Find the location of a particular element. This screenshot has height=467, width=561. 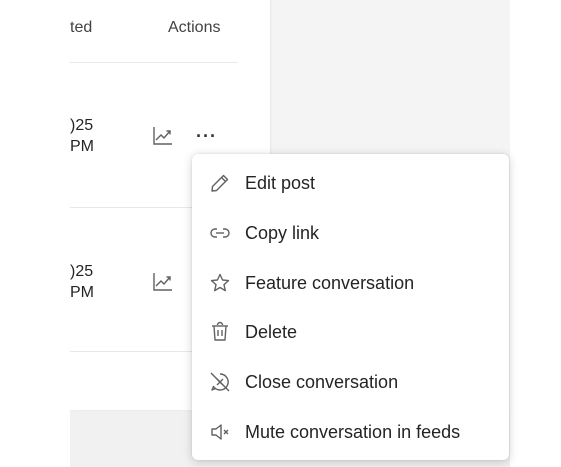

menu-item-close-conversation: Close conversation is located at coordinates (350, 382).